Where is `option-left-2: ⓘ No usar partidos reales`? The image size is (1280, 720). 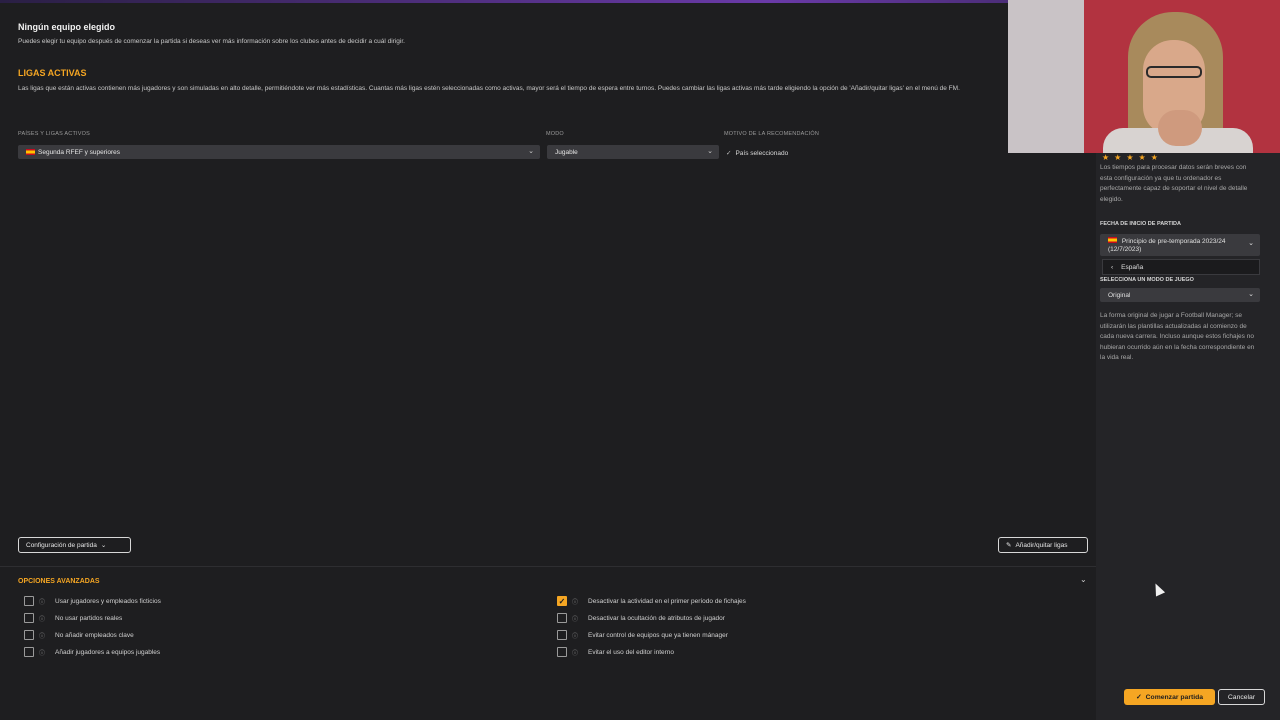 option-left-2: ⓘ No usar partidos reales is located at coordinates (73, 618).